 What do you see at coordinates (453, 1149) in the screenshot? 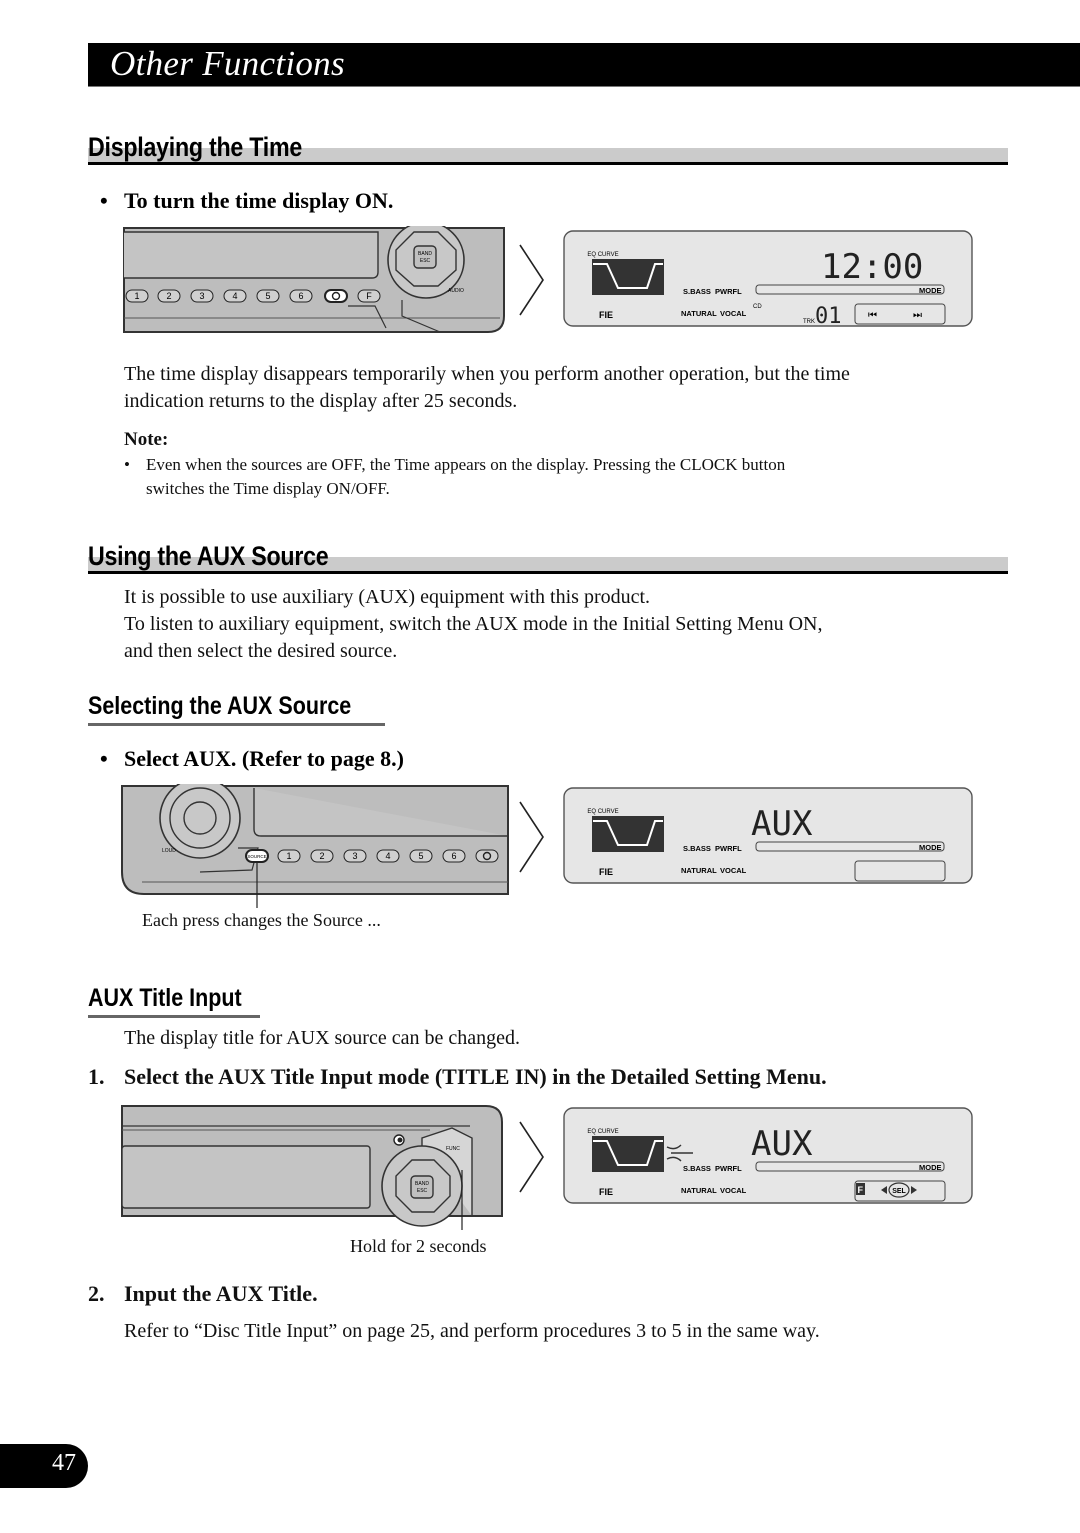
I see `func-label: FUNC` at bounding box center [453, 1149].